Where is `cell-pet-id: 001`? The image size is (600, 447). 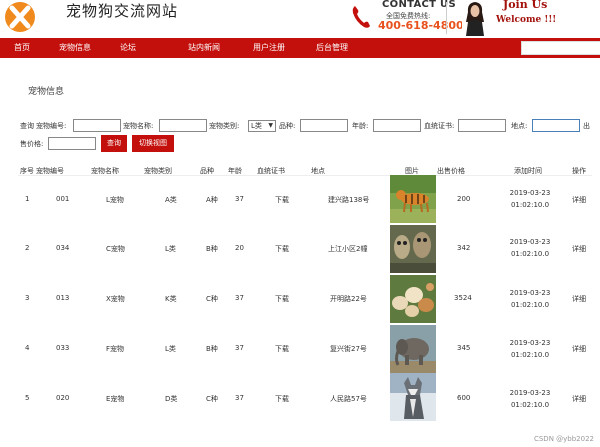 cell-pet-id: 001 is located at coordinates (63, 199).